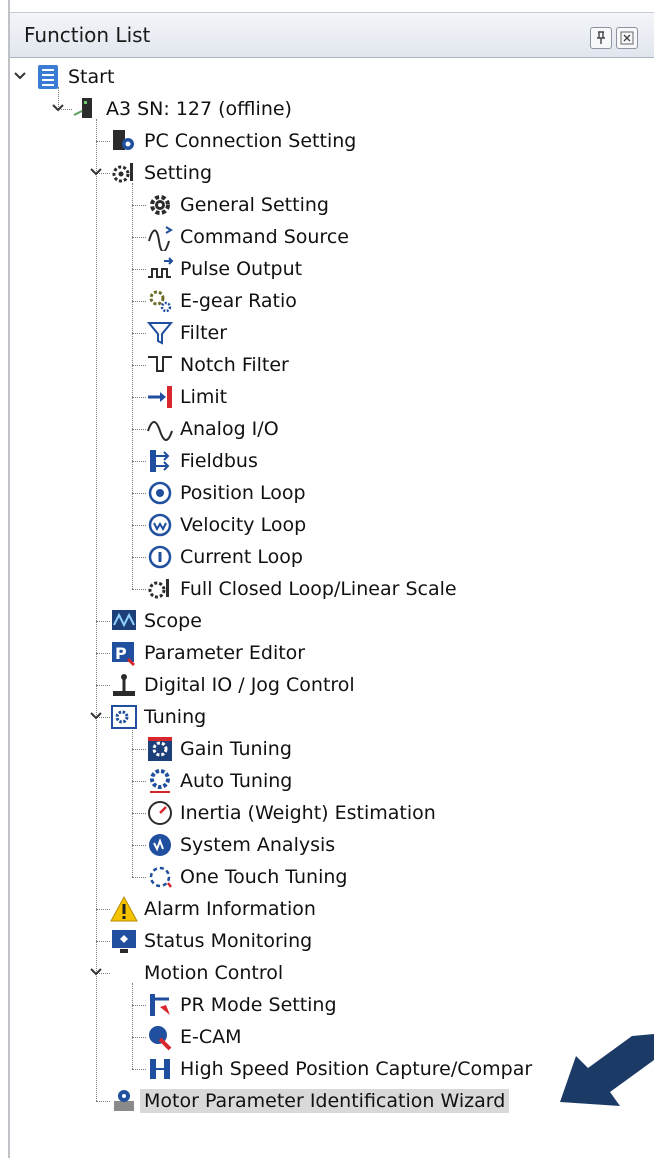 The image size is (654, 1158). What do you see at coordinates (124, 909) in the screenshot?
I see `warning-icon` at bounding box center [124, 909].